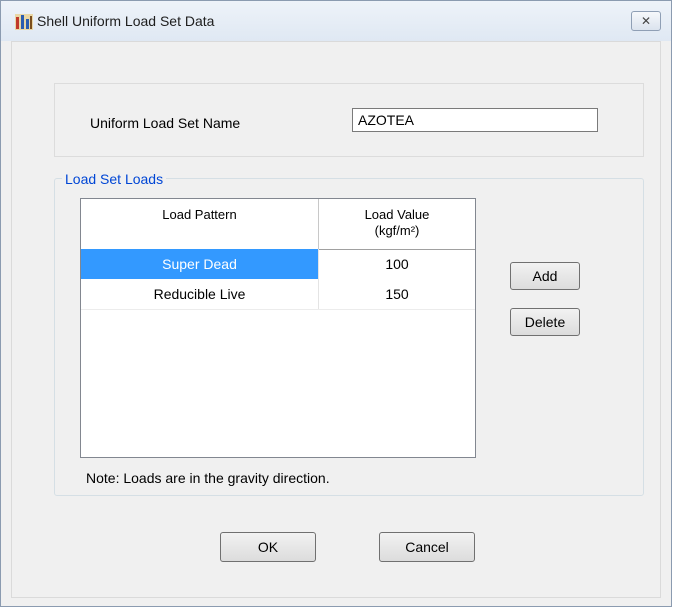  Describe the element at coordinates (268, 547) in the screenshot. I see `ok-button: OK` at that location.